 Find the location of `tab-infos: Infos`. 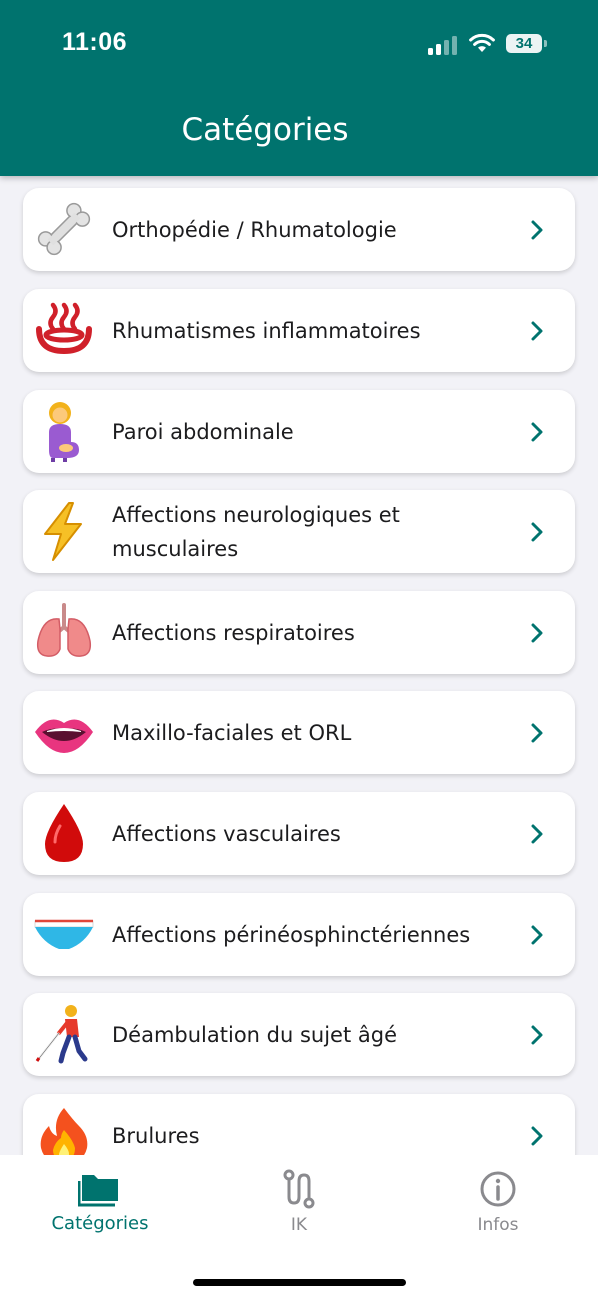

tab-infos: Infos is located at coordinates (498, 1205).